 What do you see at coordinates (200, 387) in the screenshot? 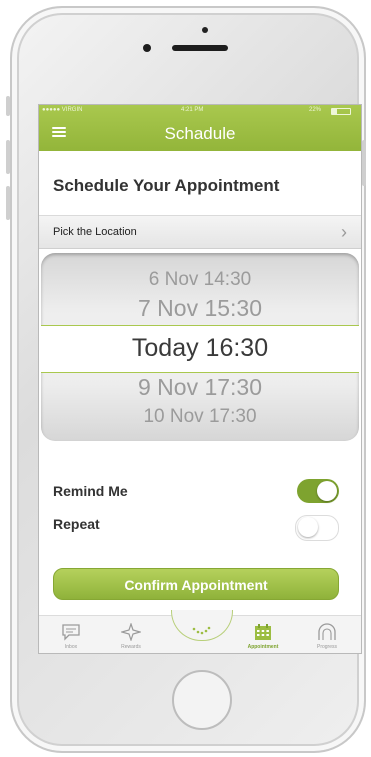
I see `picker-row: 9 Nov 17:30` at bounding box center [200, 387].